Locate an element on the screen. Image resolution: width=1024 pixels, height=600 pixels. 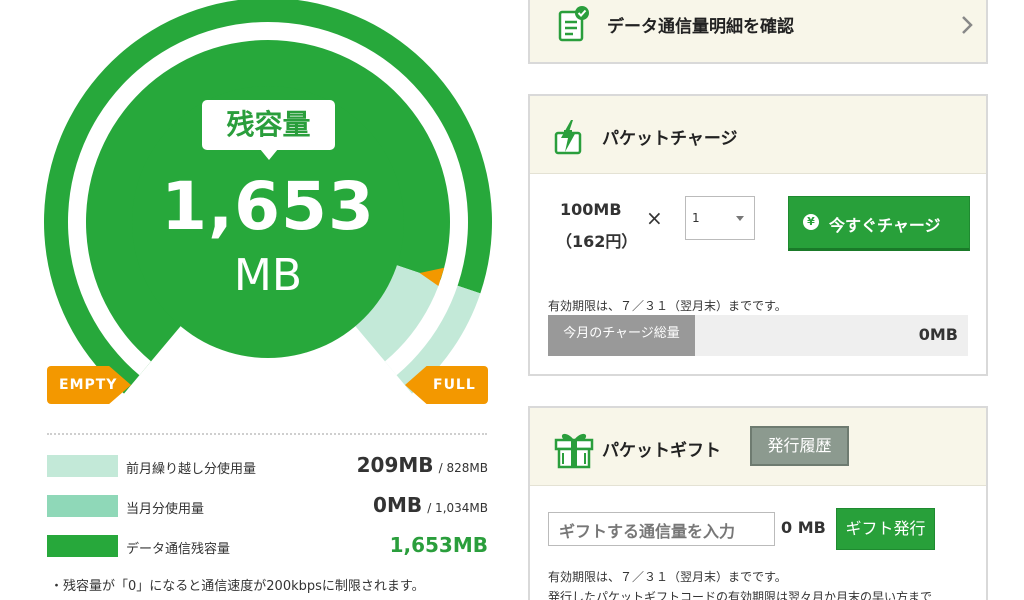
legend-amount: 1,653MB is located at coordinates (439, 545).